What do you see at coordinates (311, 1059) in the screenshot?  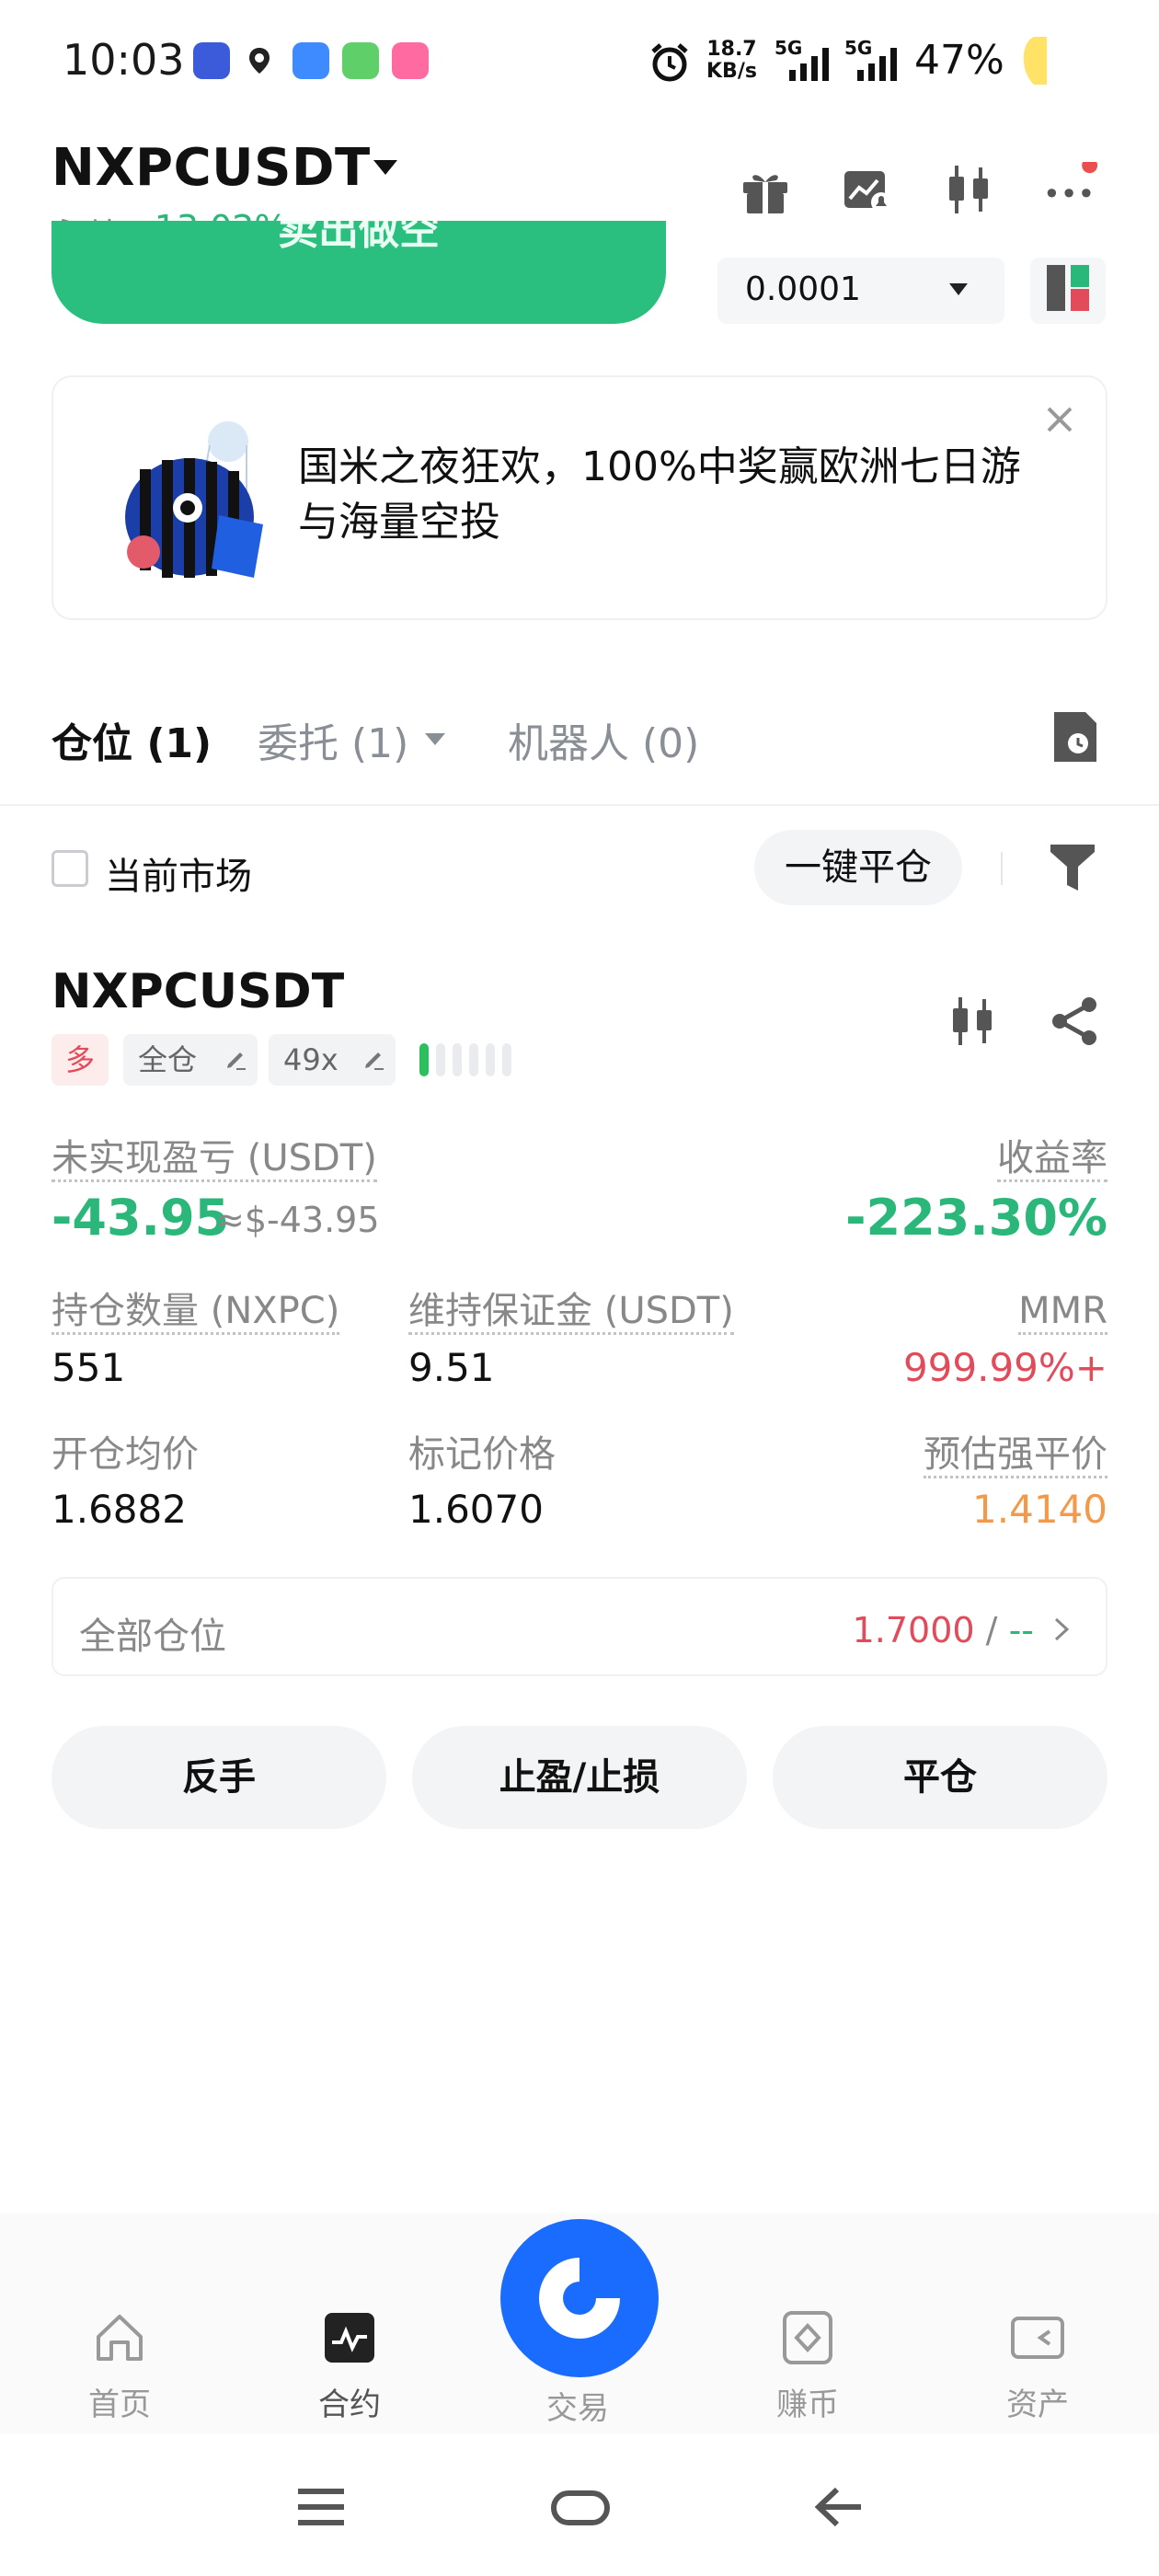 I see `leverage-label: 49x` at bounding box center [311, 1059].